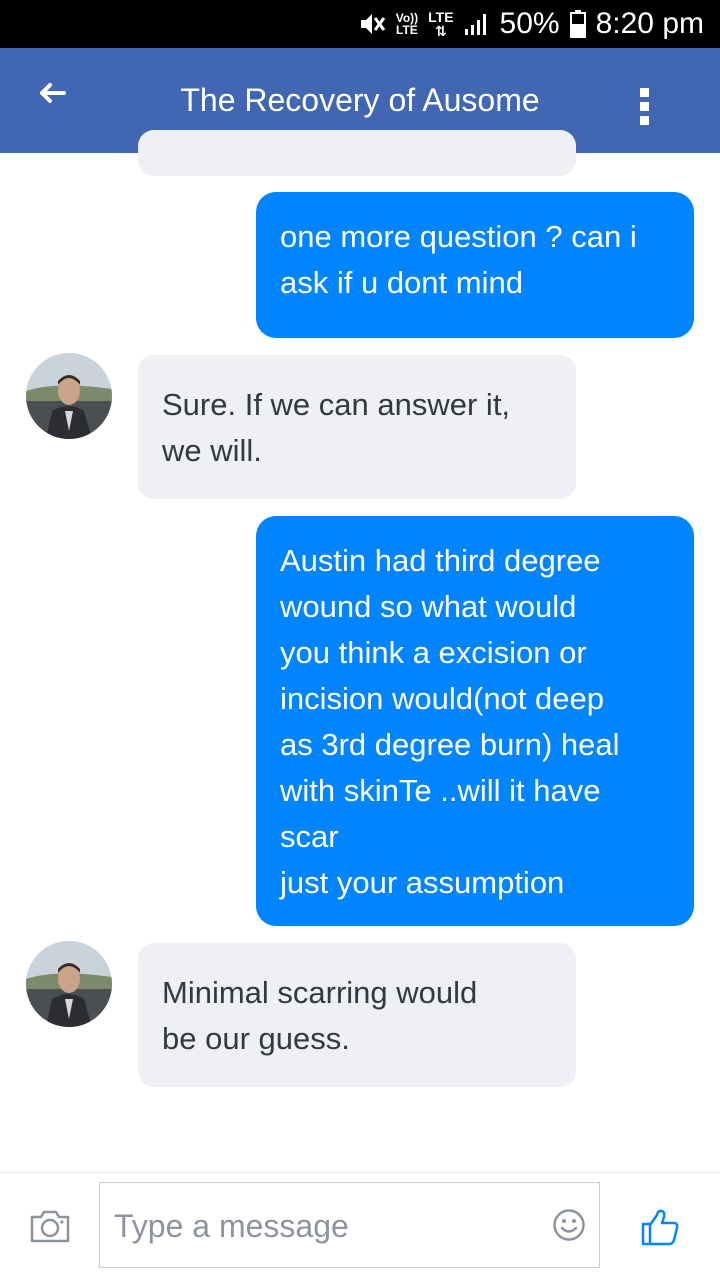  I want to click on status-icons: Vo)) LTE LTE ⇅ 50% 8:20 pm, so click(531, 24).